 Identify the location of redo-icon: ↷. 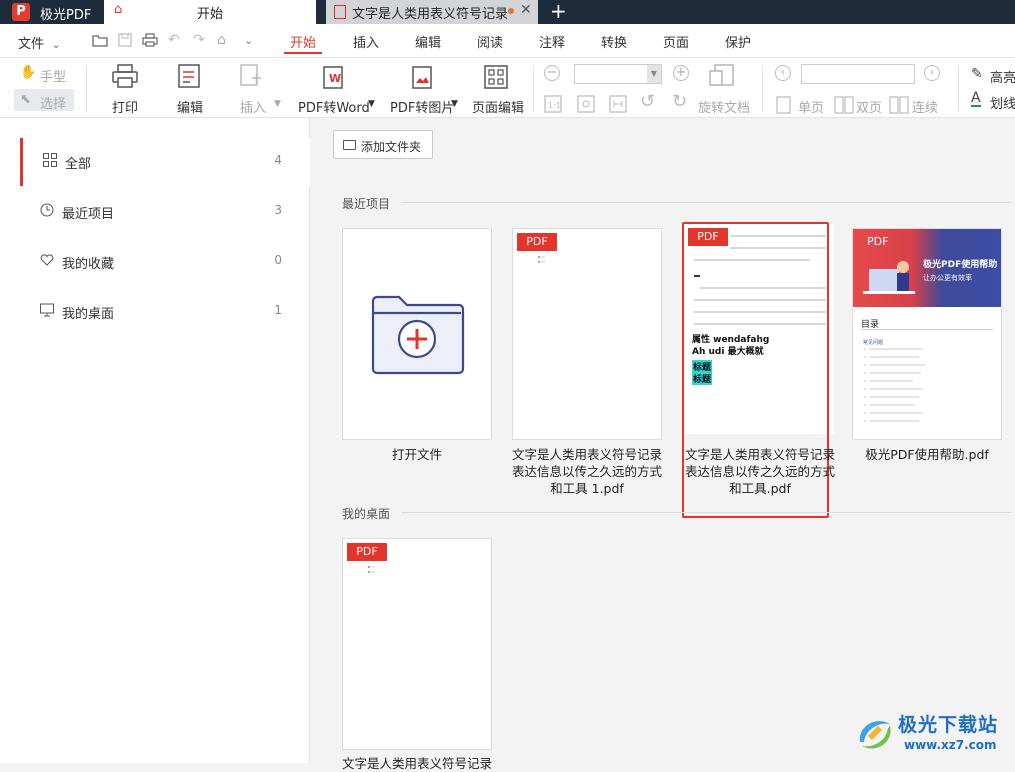
(199, 40).